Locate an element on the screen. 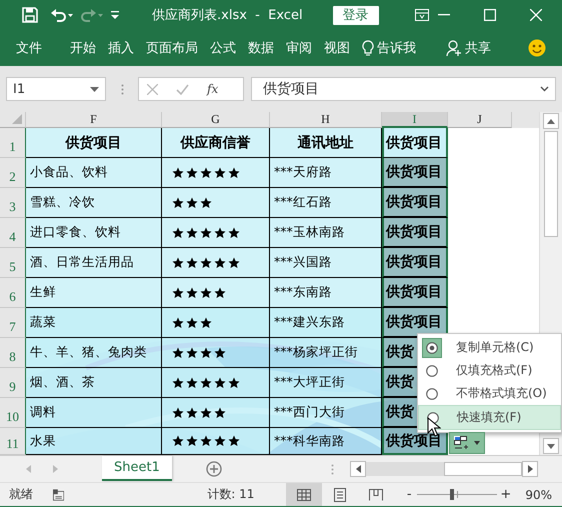  scroll-left-button is located at coordinates (358, 469).